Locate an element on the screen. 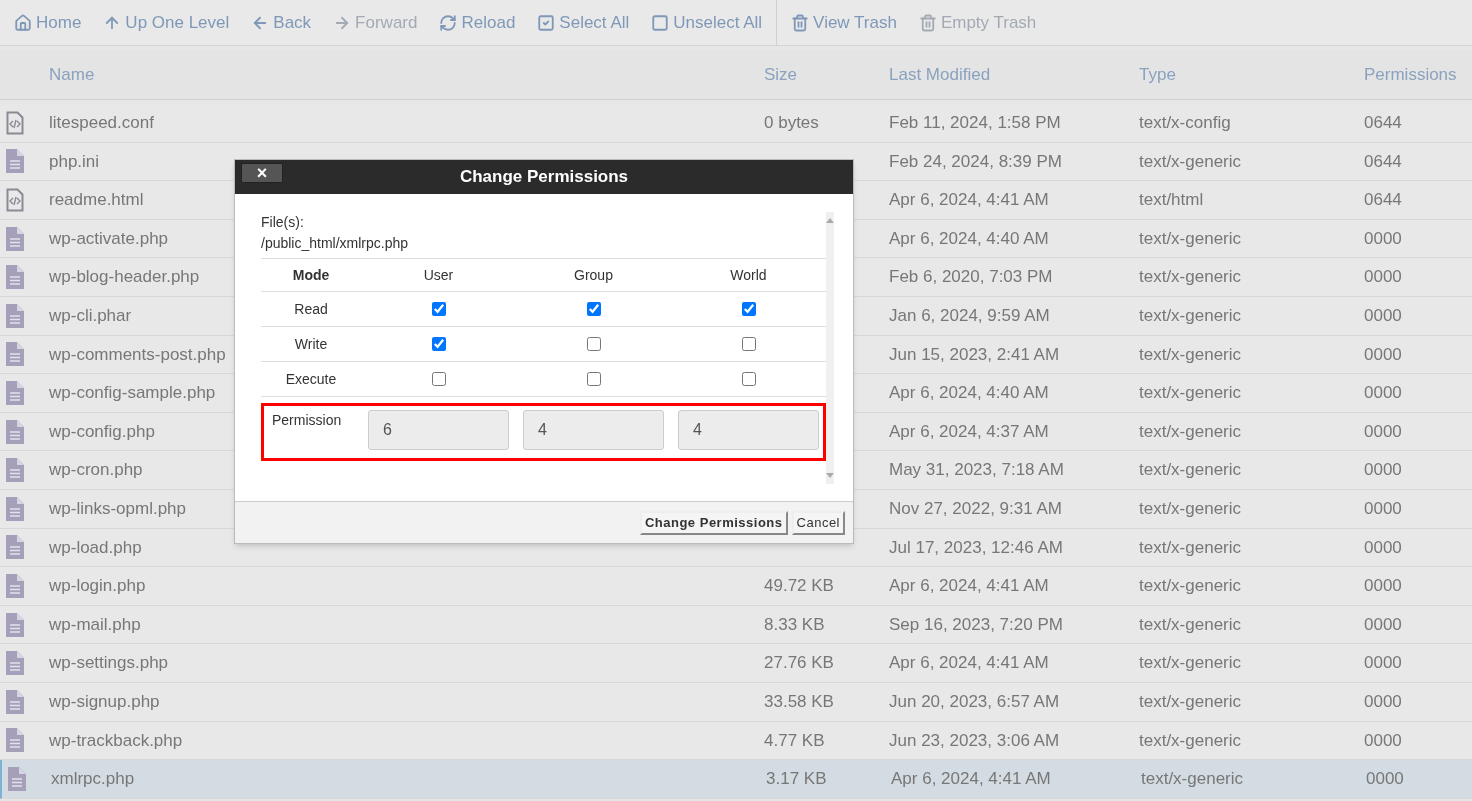 The width and height of the screenshot is (1472, 801). file-name: wp-cron.php is located at coordinates (96, 470).